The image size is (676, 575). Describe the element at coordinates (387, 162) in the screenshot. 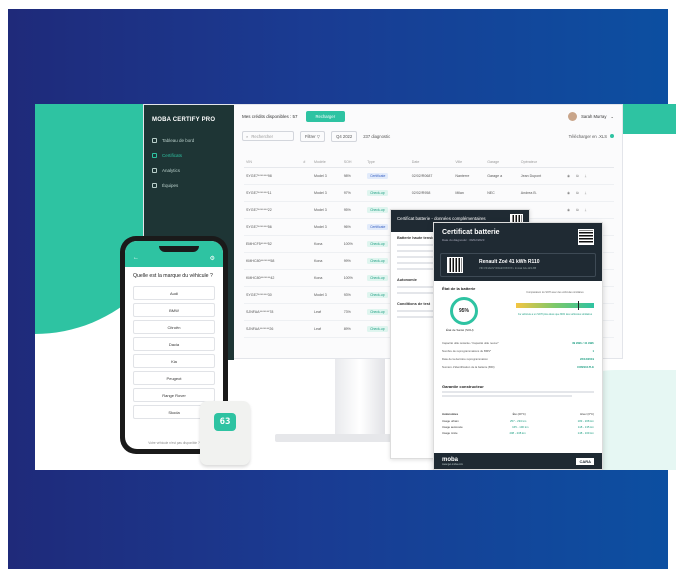

I see `column-header: Type` at that location.